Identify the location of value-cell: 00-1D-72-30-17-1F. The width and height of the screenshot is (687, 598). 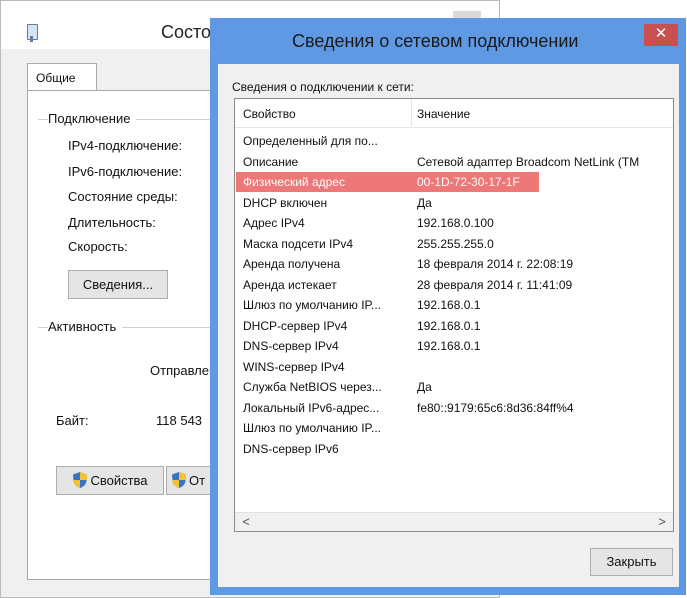
(468, 182).